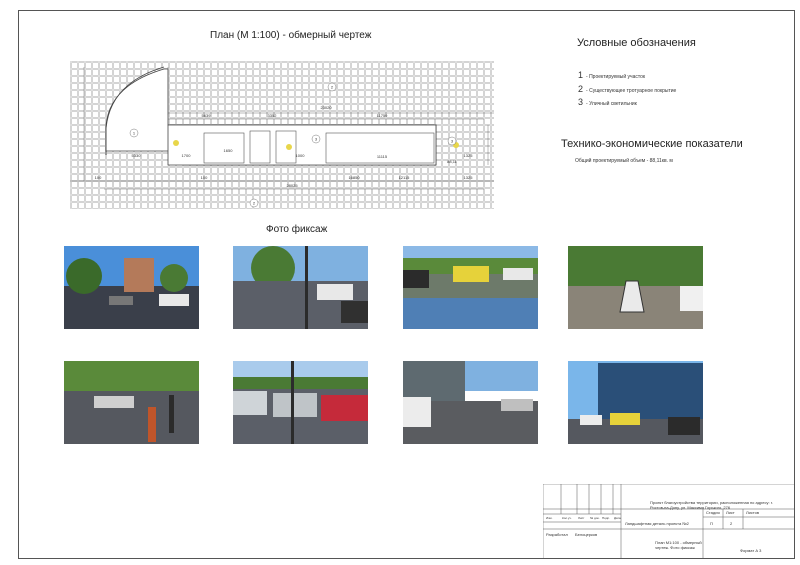 The image size is (800, 565). Describe the element at coordinates (452, 161) in the screenshot. I see `svg-text: 88,11` at that location.